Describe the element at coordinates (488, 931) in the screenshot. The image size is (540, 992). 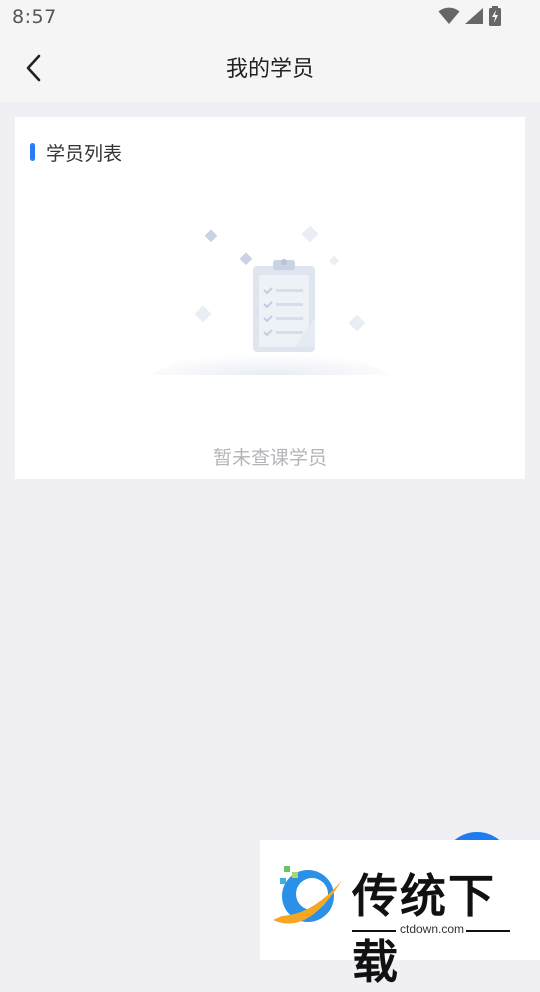
I see `watermark-line-right` at that location.